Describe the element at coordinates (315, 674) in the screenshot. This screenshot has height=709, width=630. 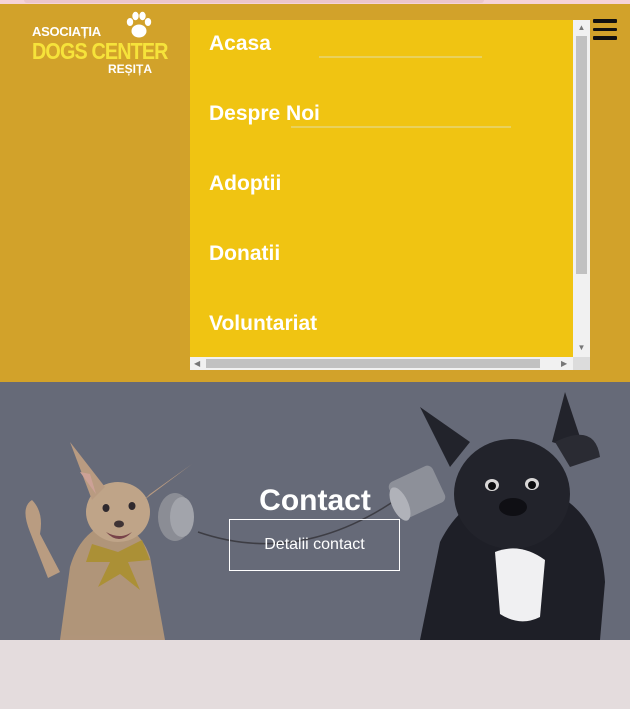
I see `page-bottom-area` at that location.